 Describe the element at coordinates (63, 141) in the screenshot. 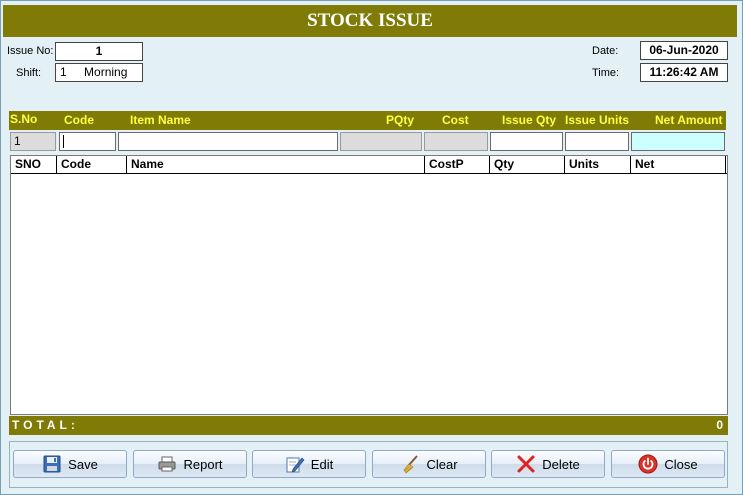

I see `text-caret` at that location.